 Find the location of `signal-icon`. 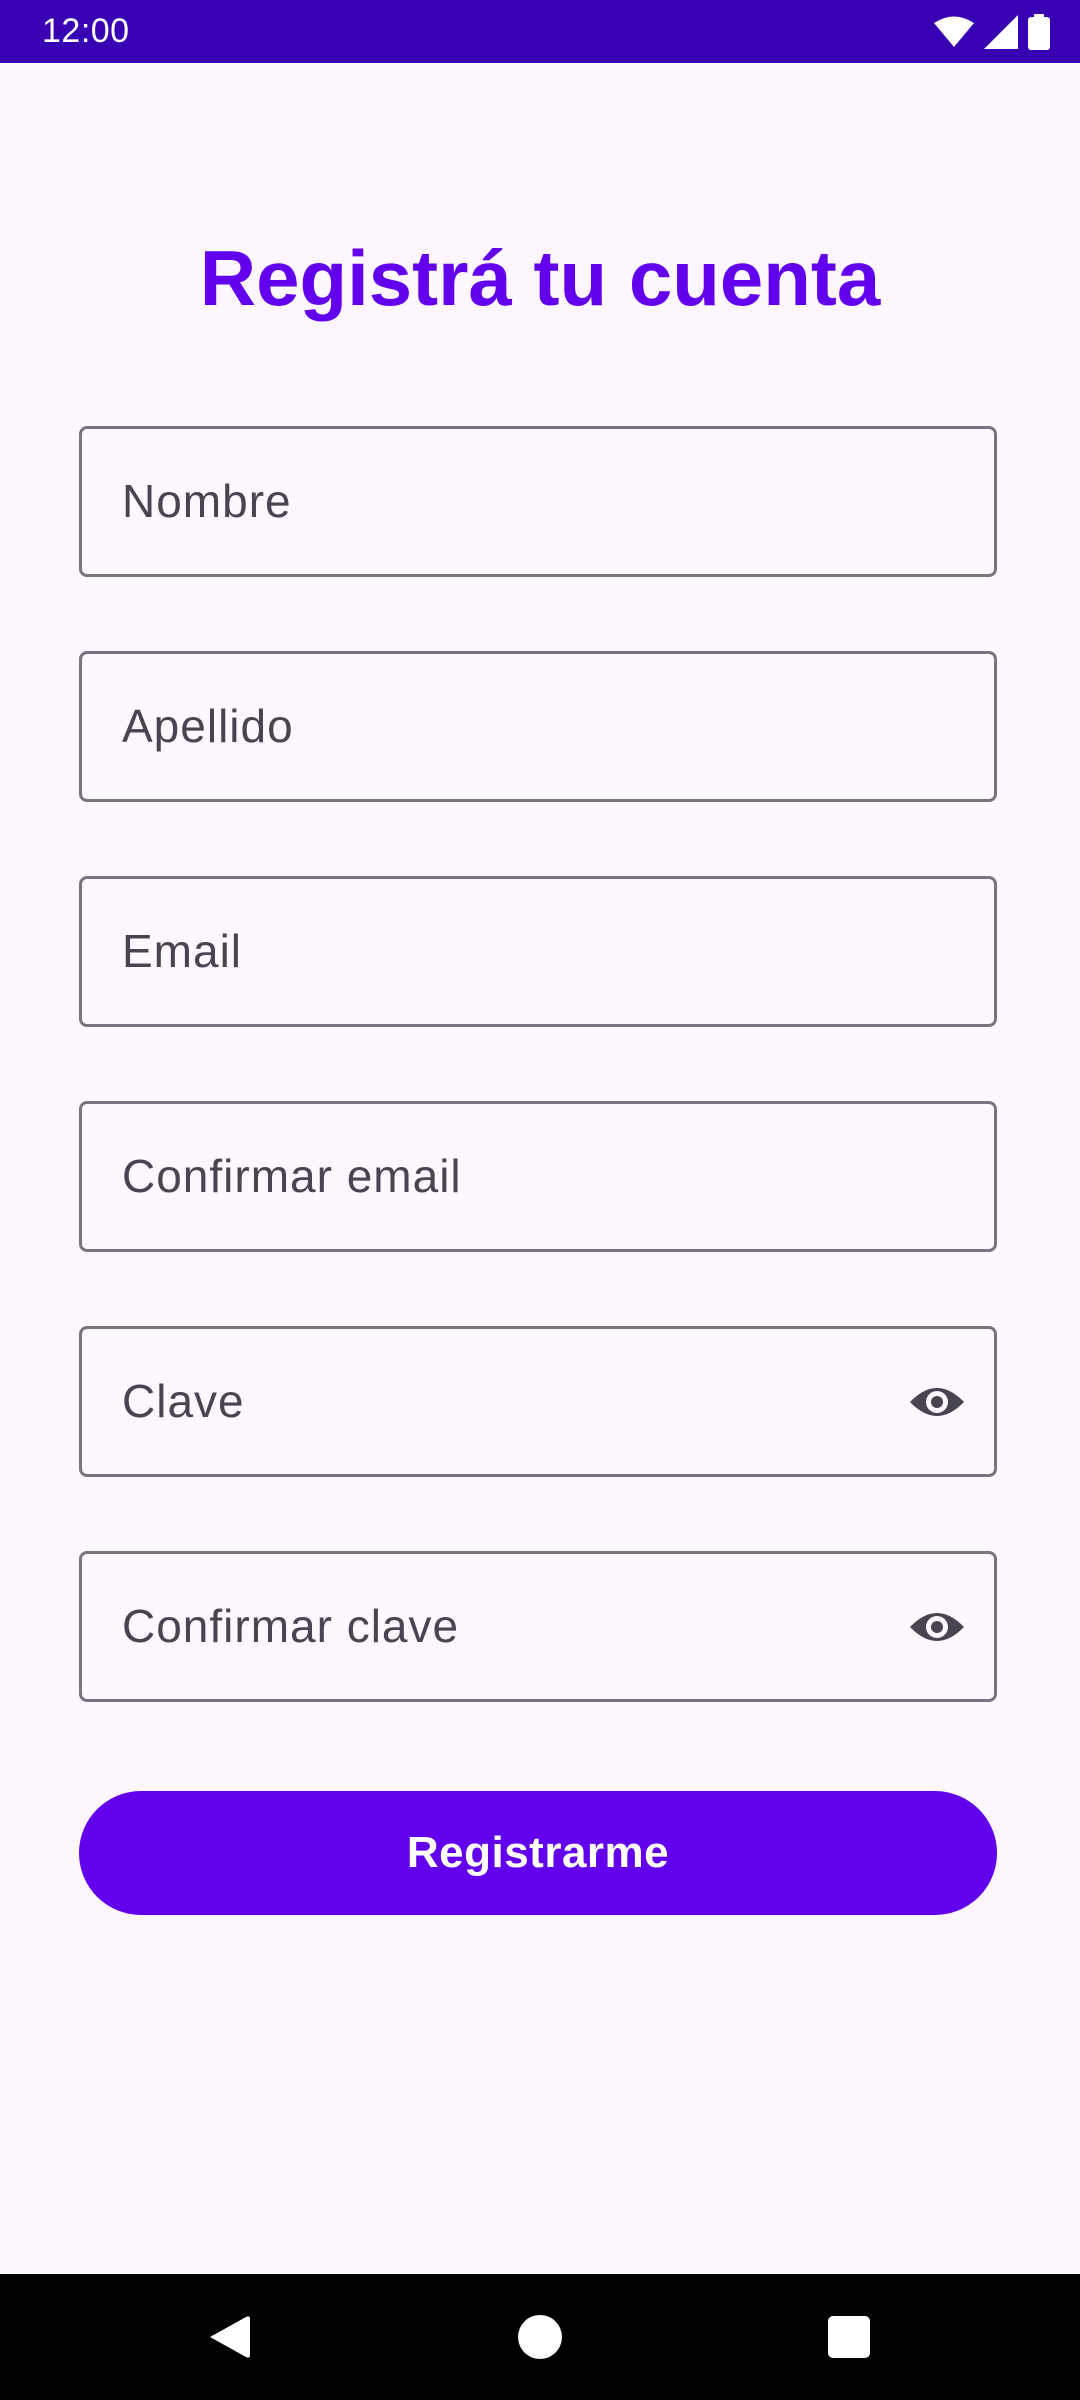

signal-icon is located at coordinates (1001, 31).